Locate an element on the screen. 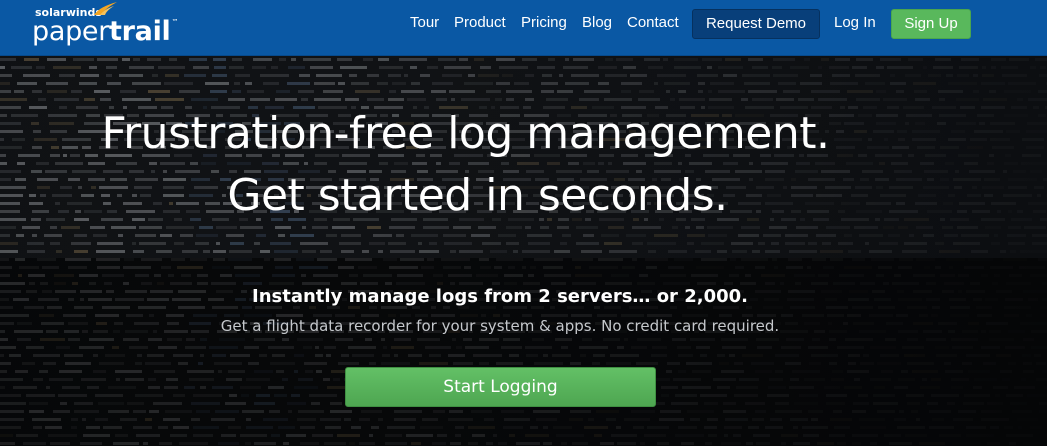 The height and width of the screenshot is (446, 1047). nav-link-blog: Blog is located at coordinates (597, 22).